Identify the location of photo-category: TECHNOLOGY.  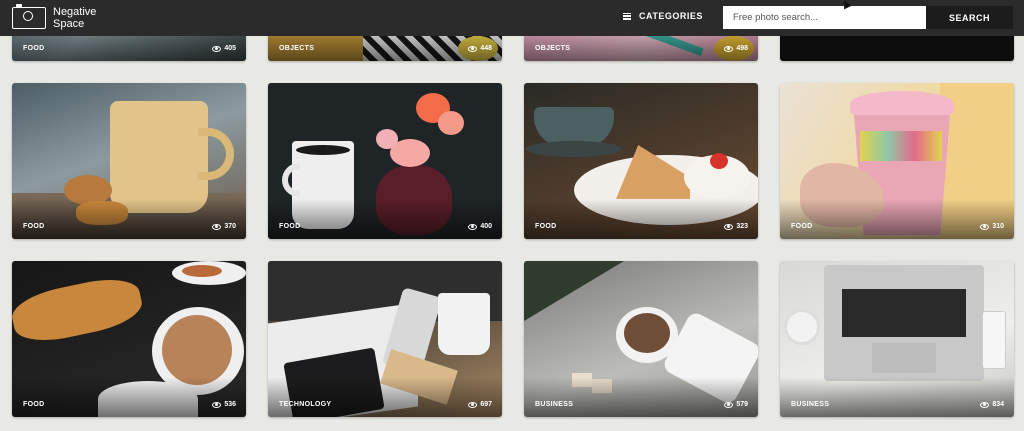
(305, 404).